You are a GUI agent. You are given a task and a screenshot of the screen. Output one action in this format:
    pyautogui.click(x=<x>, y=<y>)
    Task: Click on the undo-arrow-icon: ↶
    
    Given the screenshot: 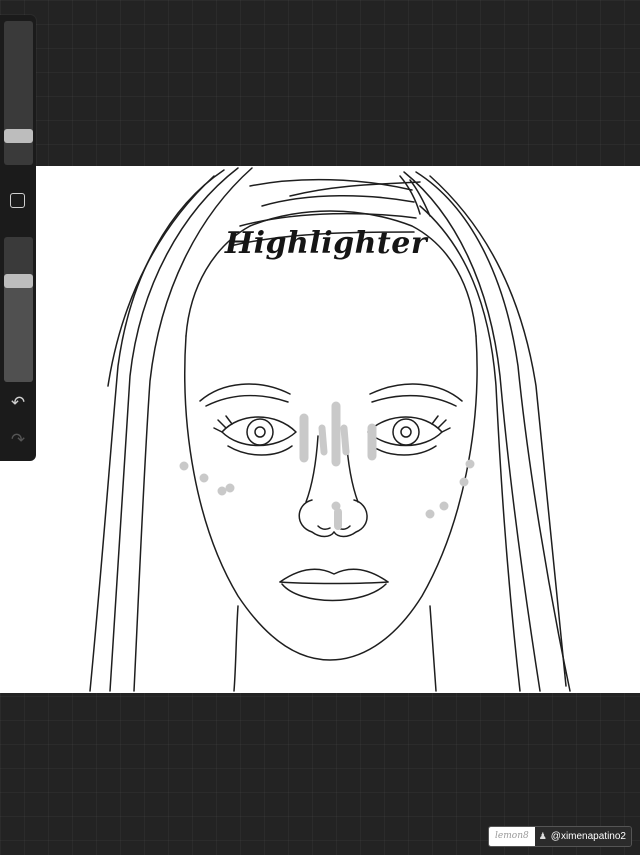 What is the action you would take?
    pyautogui.click(x=18, y=403)
    